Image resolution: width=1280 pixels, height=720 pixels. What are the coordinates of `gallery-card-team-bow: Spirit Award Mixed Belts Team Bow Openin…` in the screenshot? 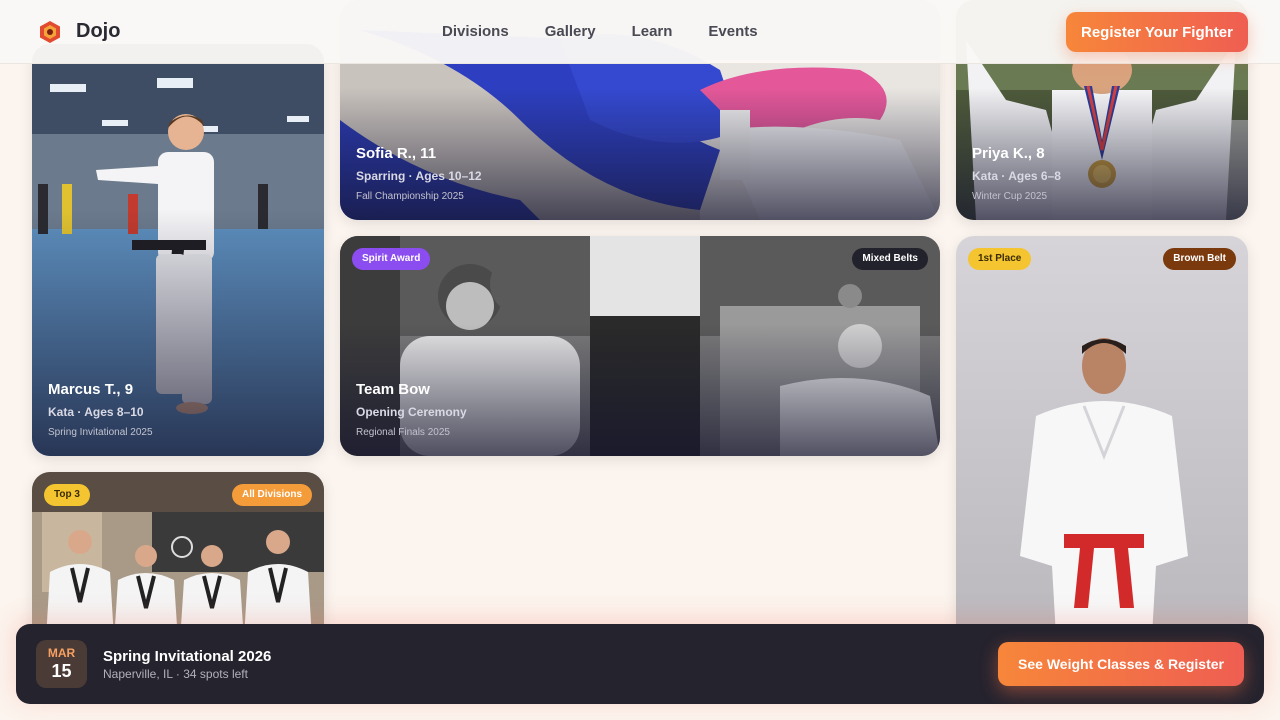 It's located at (640, 346).